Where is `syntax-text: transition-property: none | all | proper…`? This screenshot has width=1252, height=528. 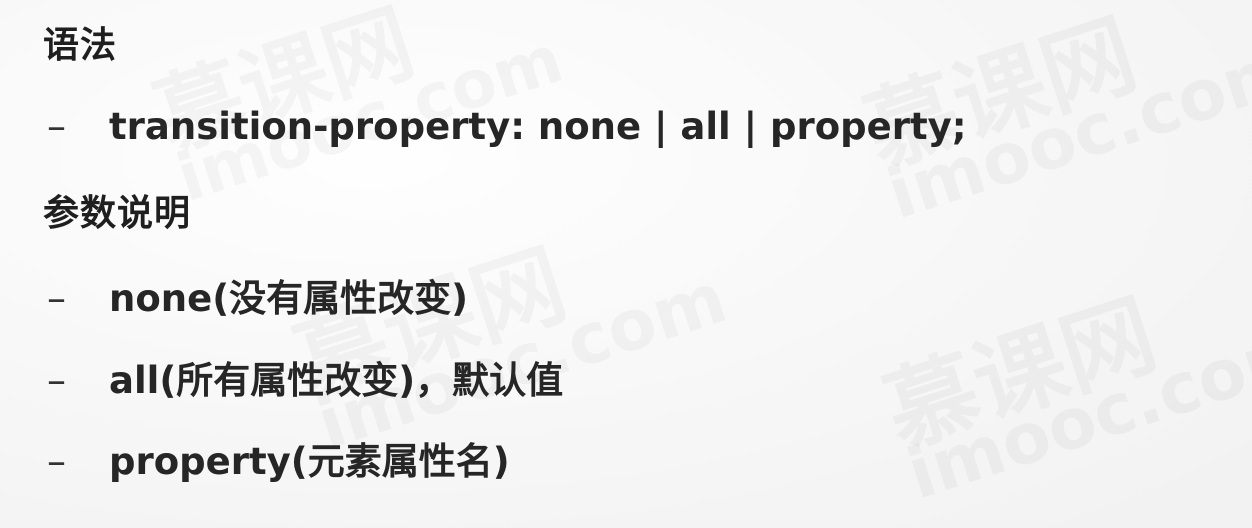
syntax-text: transition-property: none | all | proper… is located at coordinates (538, 126).